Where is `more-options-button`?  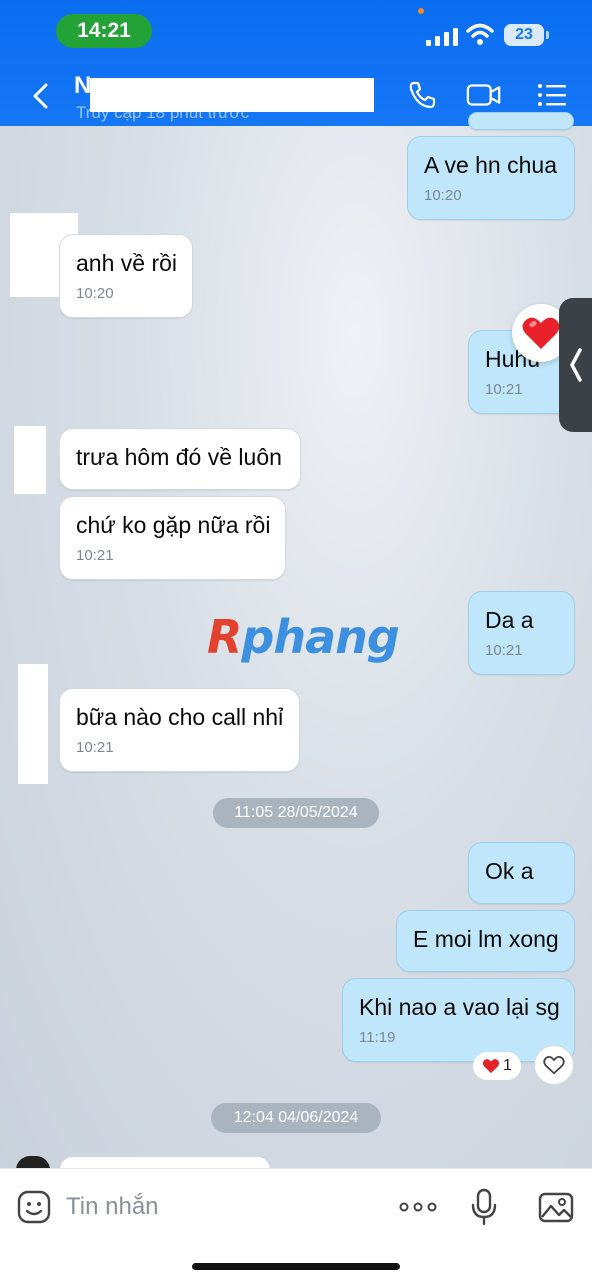 more-options-button is located at coordinates (418, 1207).